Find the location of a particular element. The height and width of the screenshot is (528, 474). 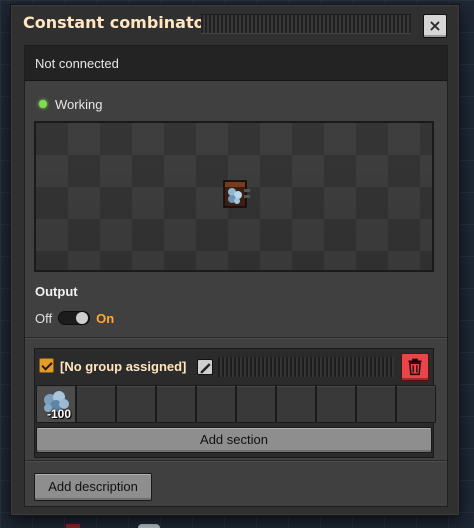

edit-group-button is located at coordinates (205, 367).